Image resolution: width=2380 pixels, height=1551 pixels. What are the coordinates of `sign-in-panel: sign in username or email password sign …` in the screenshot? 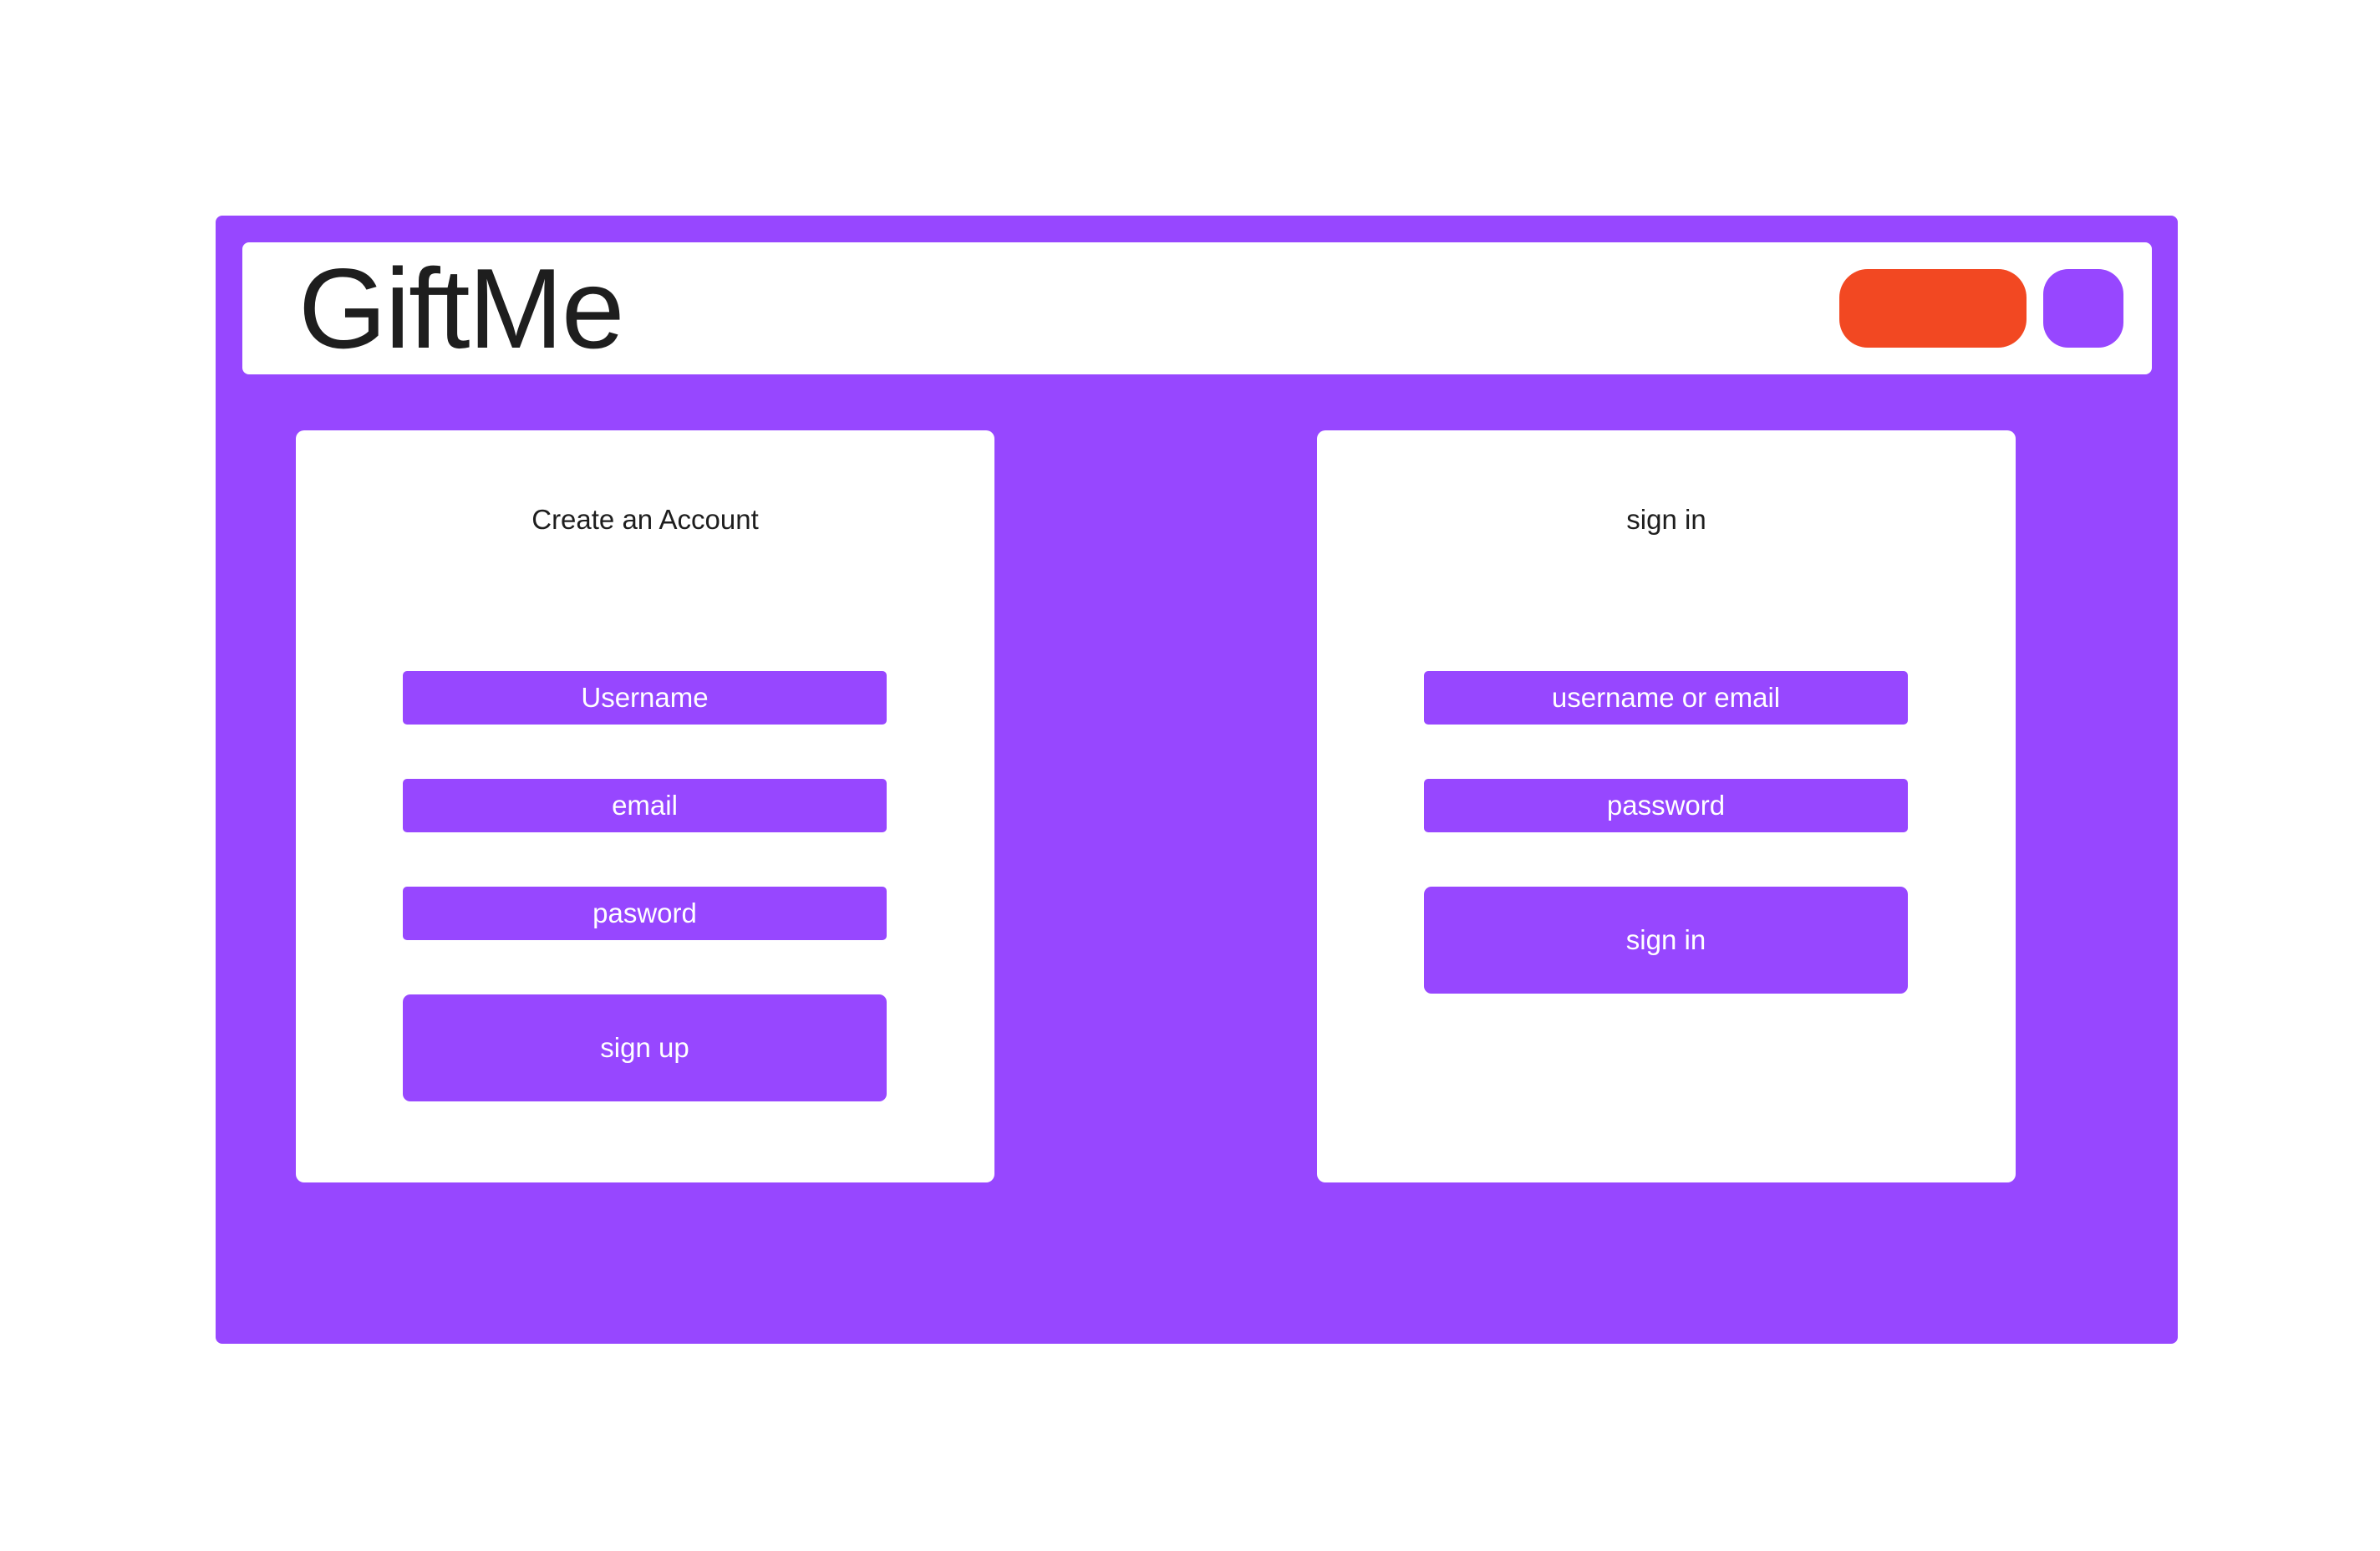 It's located at (1666, 806).